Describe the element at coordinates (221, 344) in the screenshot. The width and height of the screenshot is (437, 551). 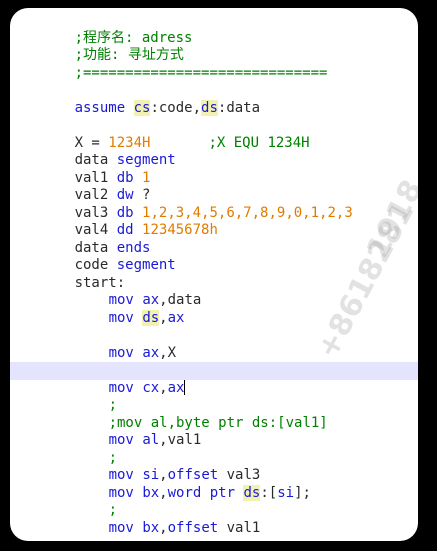
I see `code-line: mov ax,X` at that location.